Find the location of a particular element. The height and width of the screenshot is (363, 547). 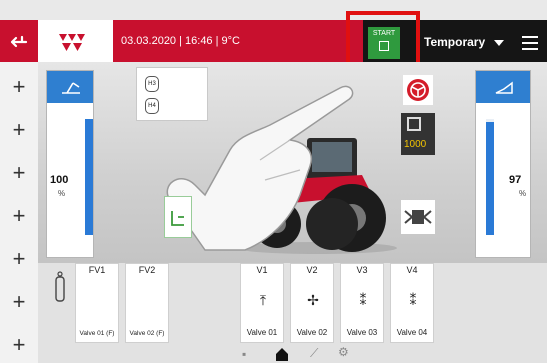

valve-name: Valve 02 is located at coordinates (312, 332).